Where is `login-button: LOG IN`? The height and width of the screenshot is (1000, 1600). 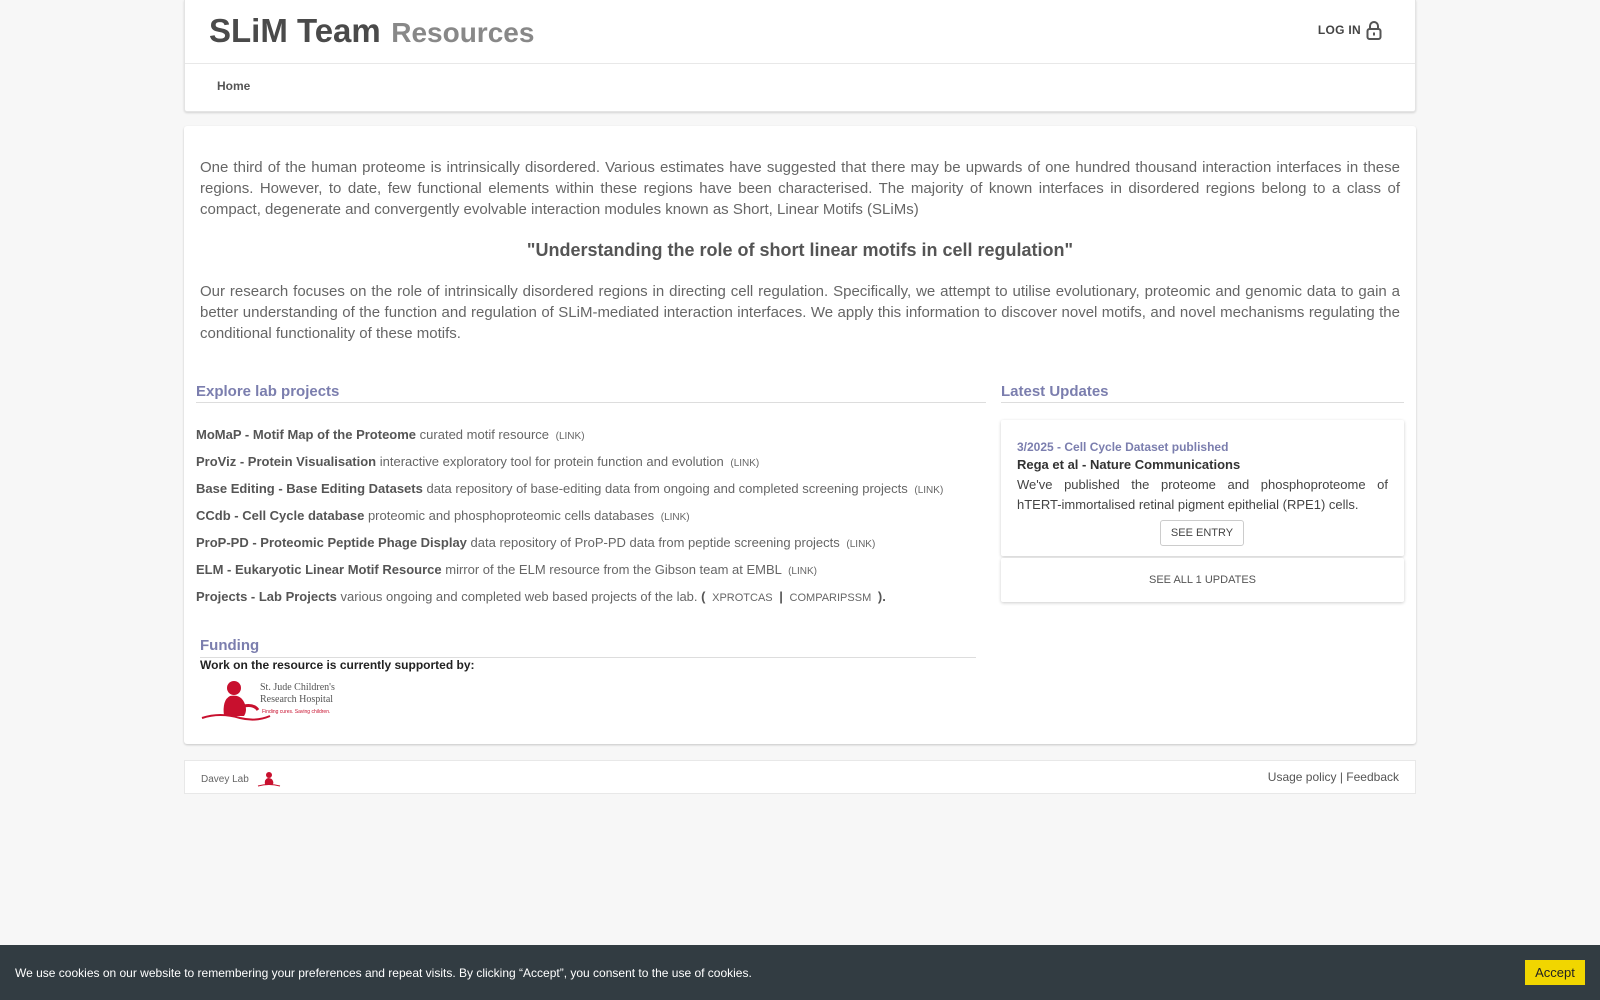
login-button: LOG IN is located at coordinates (1350, 30).